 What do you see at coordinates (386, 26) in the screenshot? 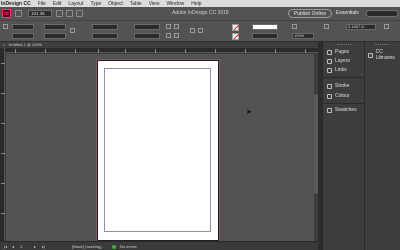
I see `panel-menu-icon` at bounding box center [386, 26].